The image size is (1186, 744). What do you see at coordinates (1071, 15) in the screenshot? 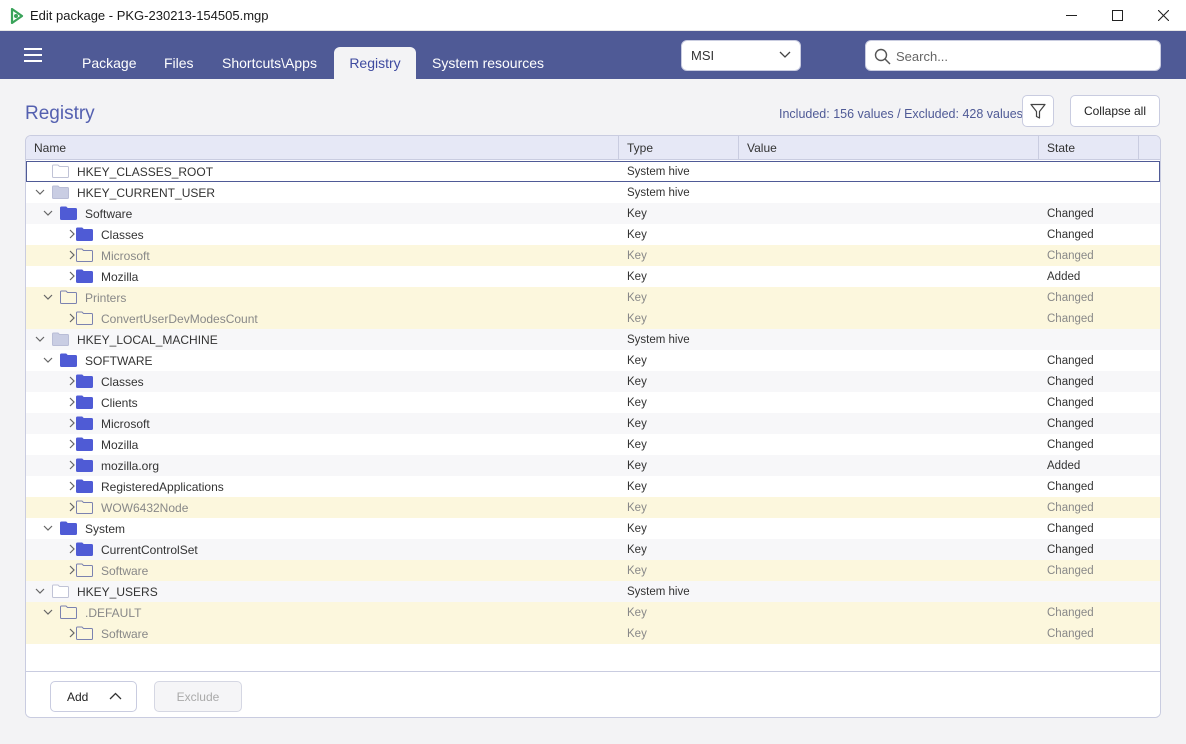
I see `minimize-button` at bounding box center [1071, 15].